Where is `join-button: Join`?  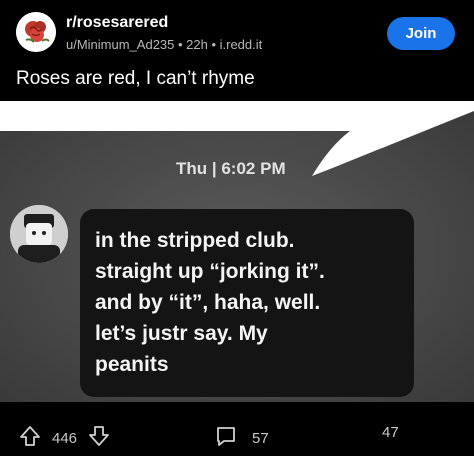 join-button: Join is located at coordinates (421, 33).